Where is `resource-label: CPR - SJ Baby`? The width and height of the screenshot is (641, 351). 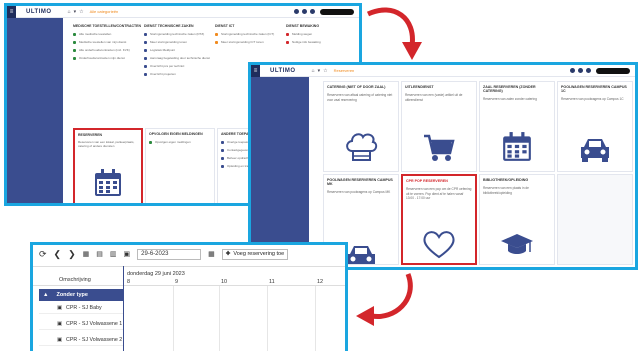 resource-label: CPR - SJ Baby is located at coordinates (84, 307).